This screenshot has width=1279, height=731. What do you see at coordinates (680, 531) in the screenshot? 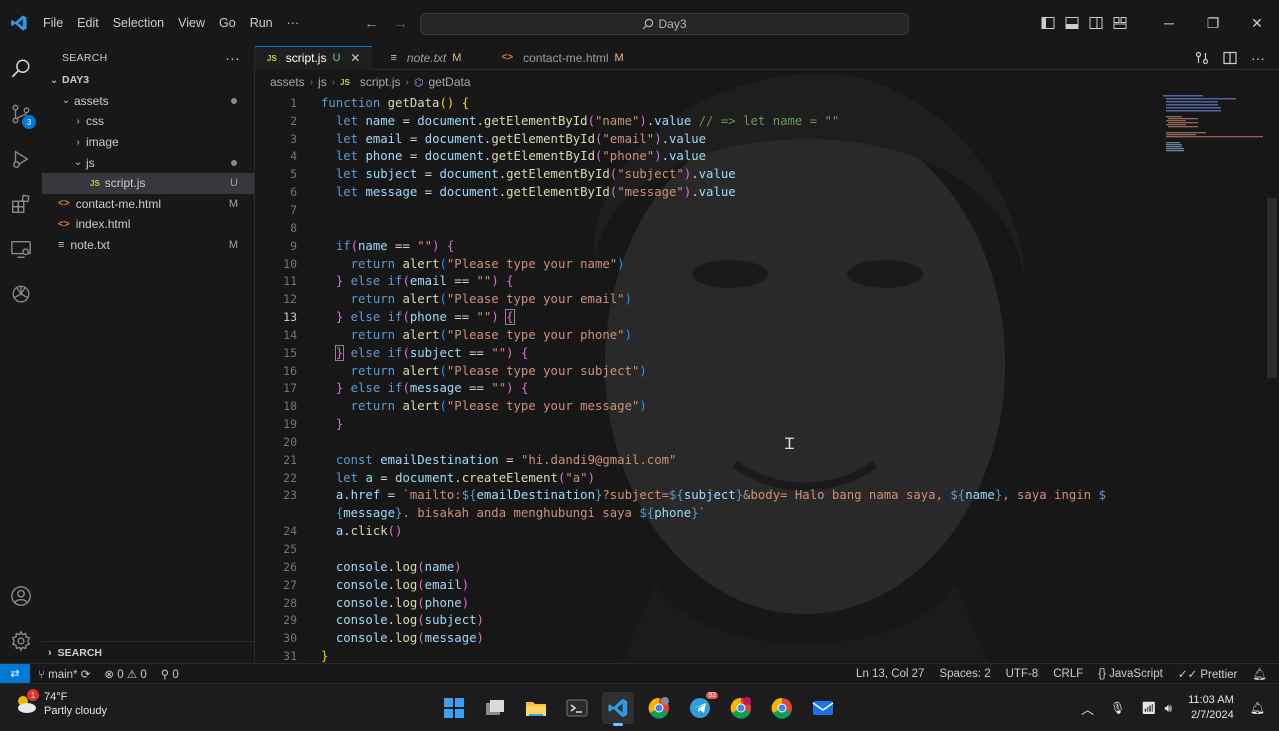
I see `code-line: 24 a.click()` at bounding box center [680, 531].